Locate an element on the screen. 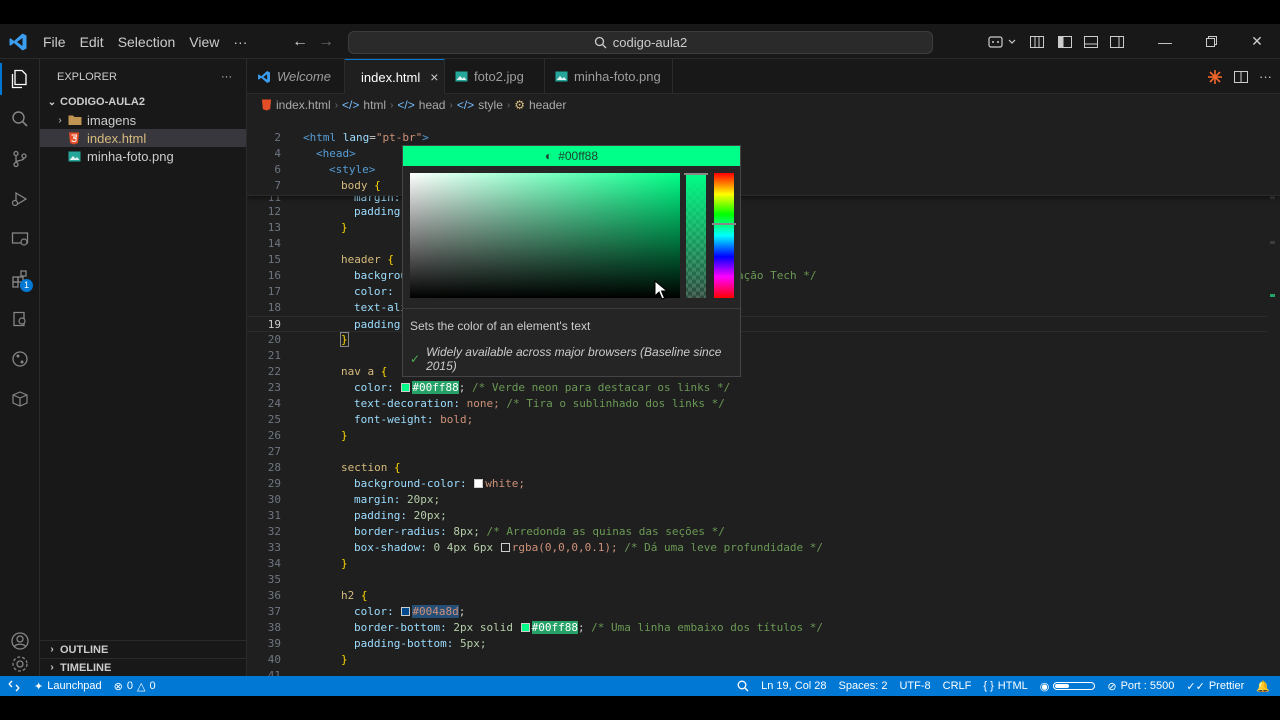 The image size is (1280, 720). code-token: <html is located at coordinates (320, 137).